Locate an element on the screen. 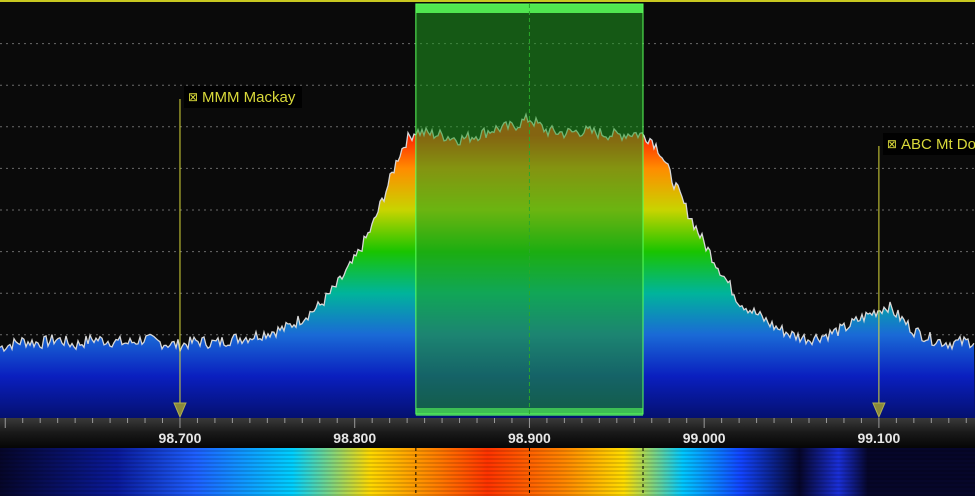 The height and width of the screenshot is (496, 975). marker-label-mmm-mackay: ⊠ MMM Mackay is located at coordinates (243, 97).